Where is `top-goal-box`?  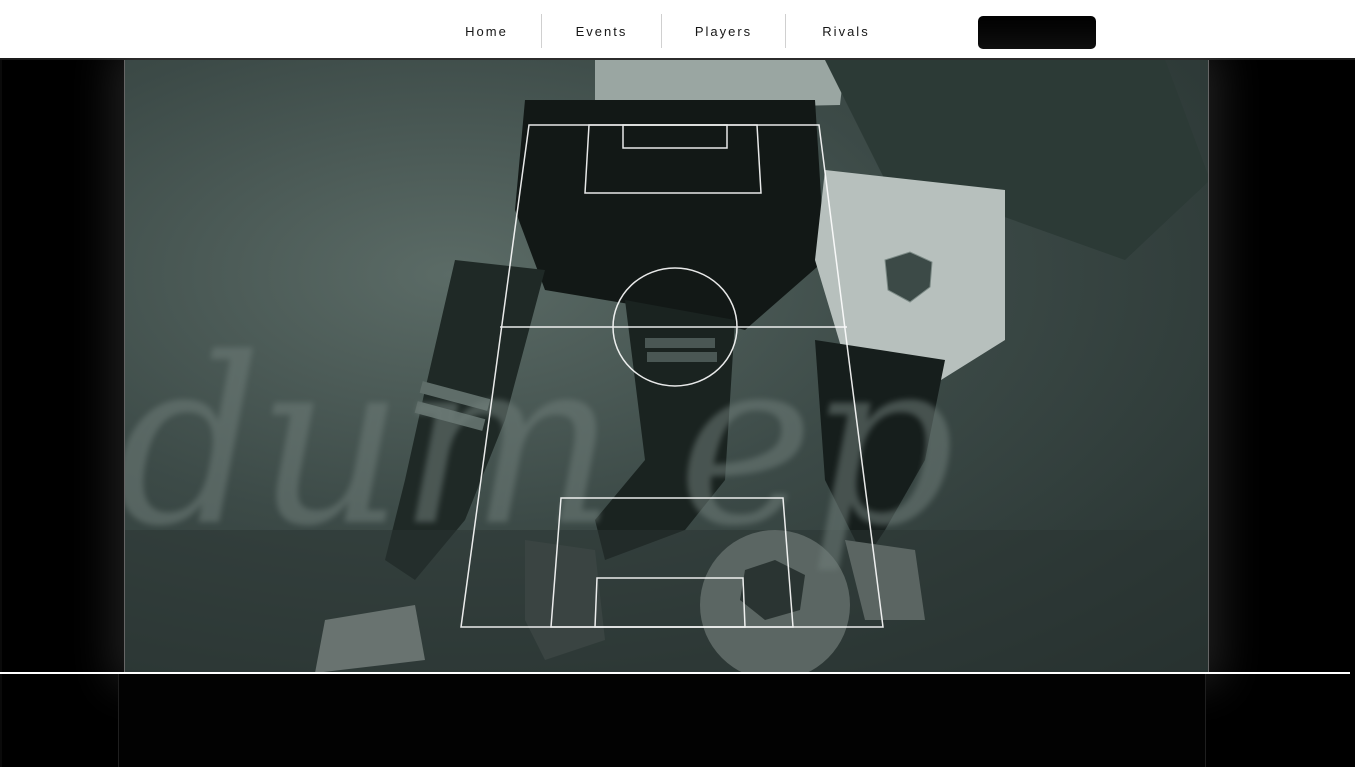
top-goal-box is located at coordinates (675, 136).